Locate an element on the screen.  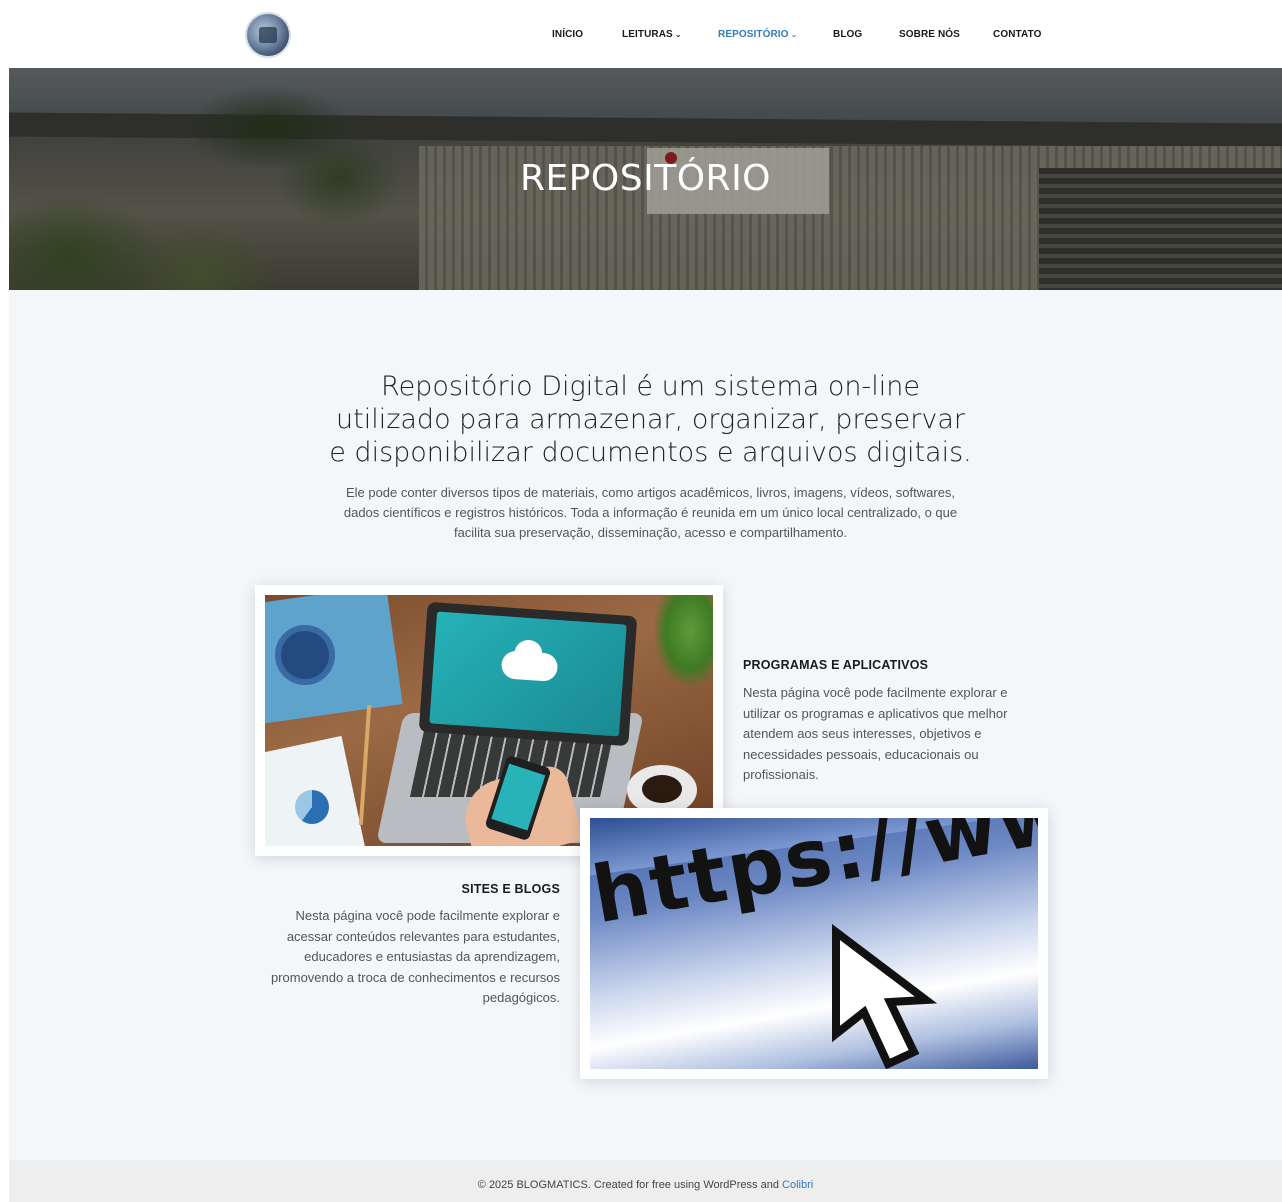
nav-item-leituras: LEITURAS ⌄ is located at coordinates (652, 34).